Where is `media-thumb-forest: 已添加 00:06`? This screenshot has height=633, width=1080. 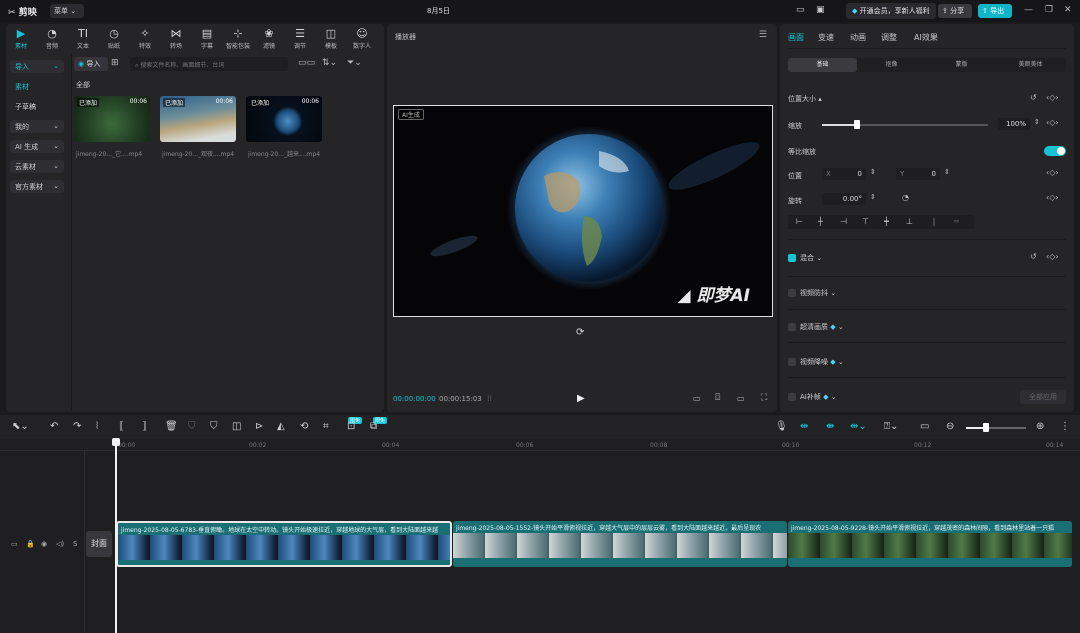
media-thumb-forest: 已添加 00:06 is located at coordinates (112, 119).